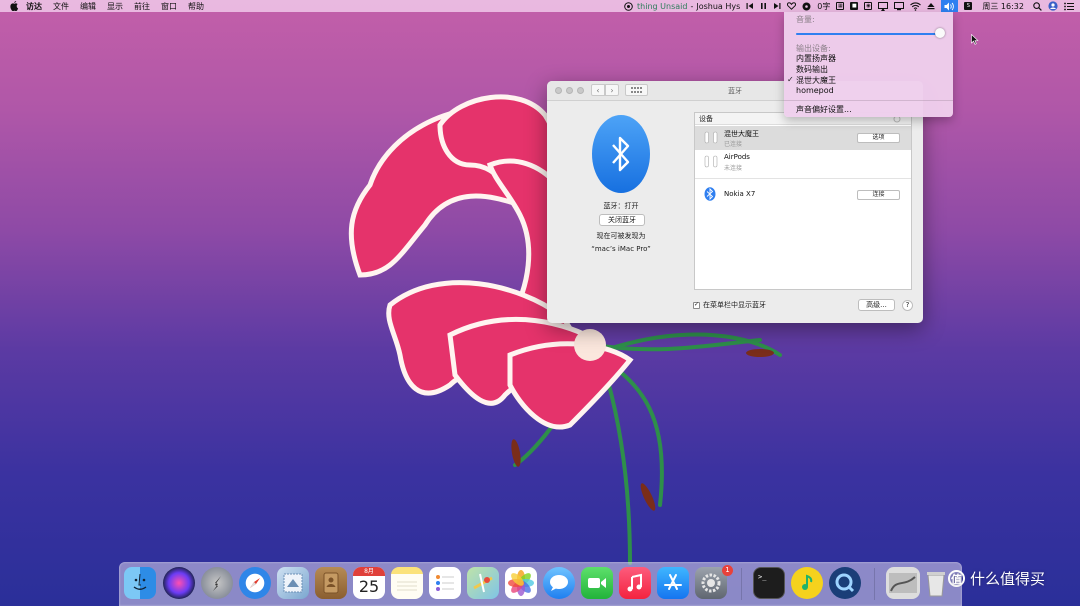  I want to click on terminal-prompt: >_, so click(762, 577).